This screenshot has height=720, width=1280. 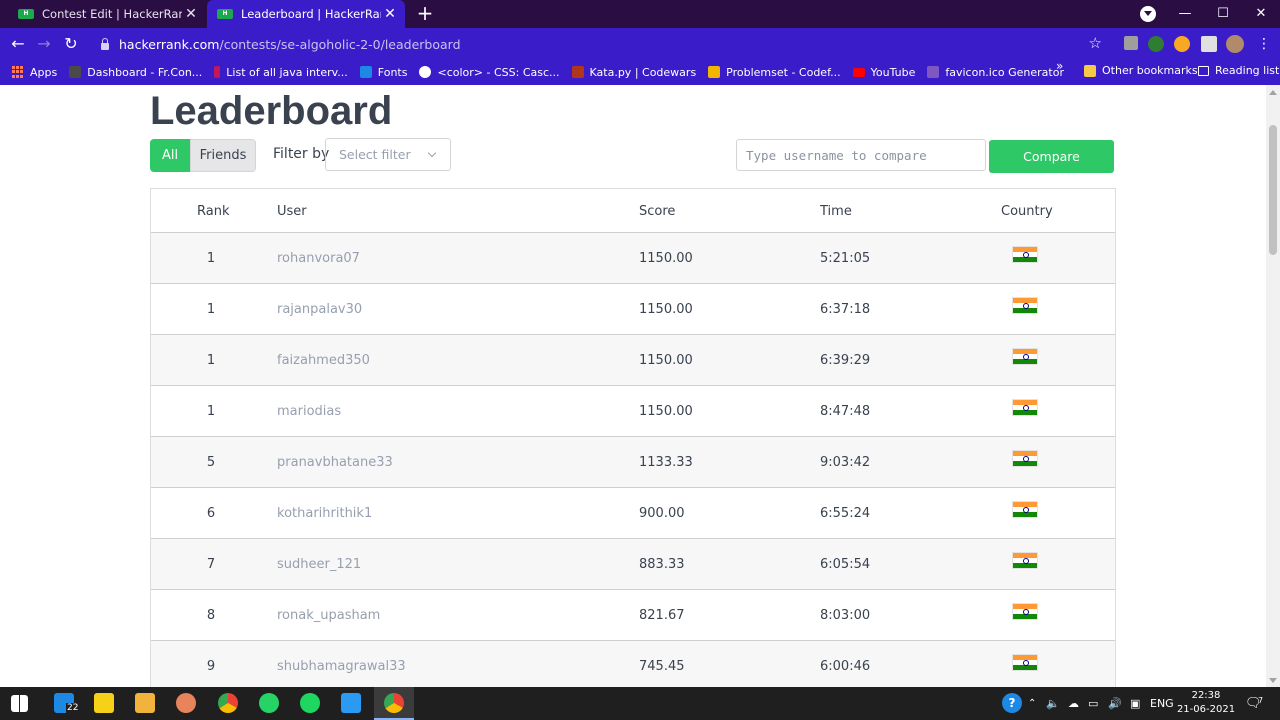 What do you see at coordinates (1182, 44) in the screenshot?
I see `coin-extension-icon` at bounding box center [1182, 44].